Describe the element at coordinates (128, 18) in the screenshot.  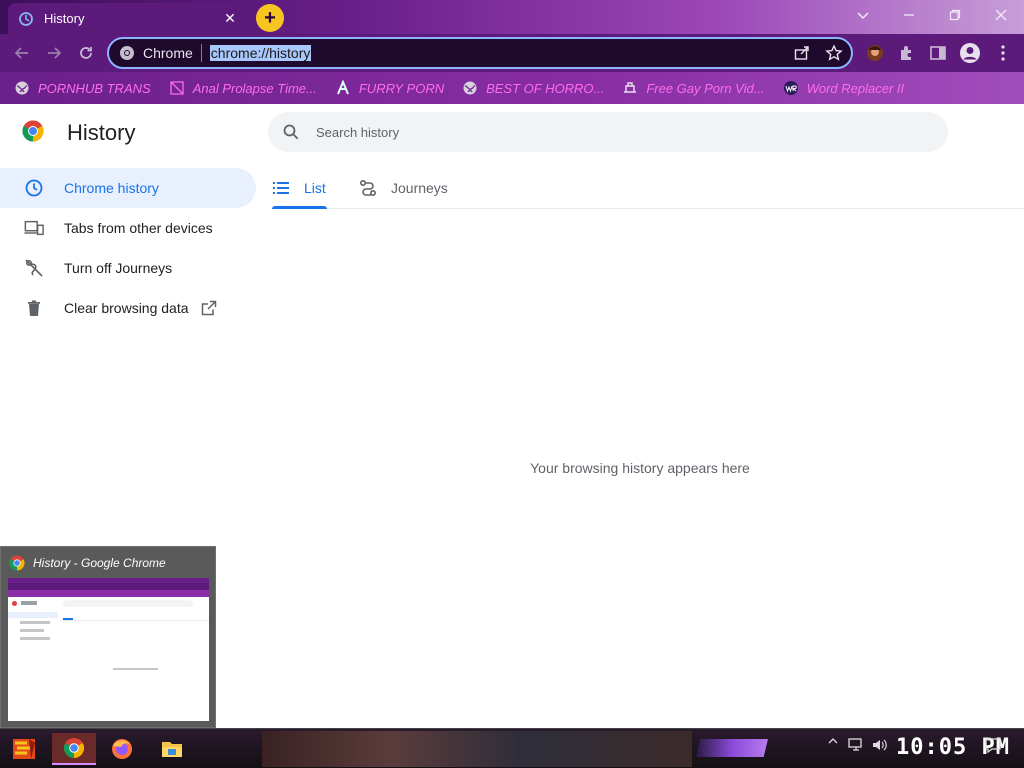
I see `browser-tab-history: History ✕` at that location.